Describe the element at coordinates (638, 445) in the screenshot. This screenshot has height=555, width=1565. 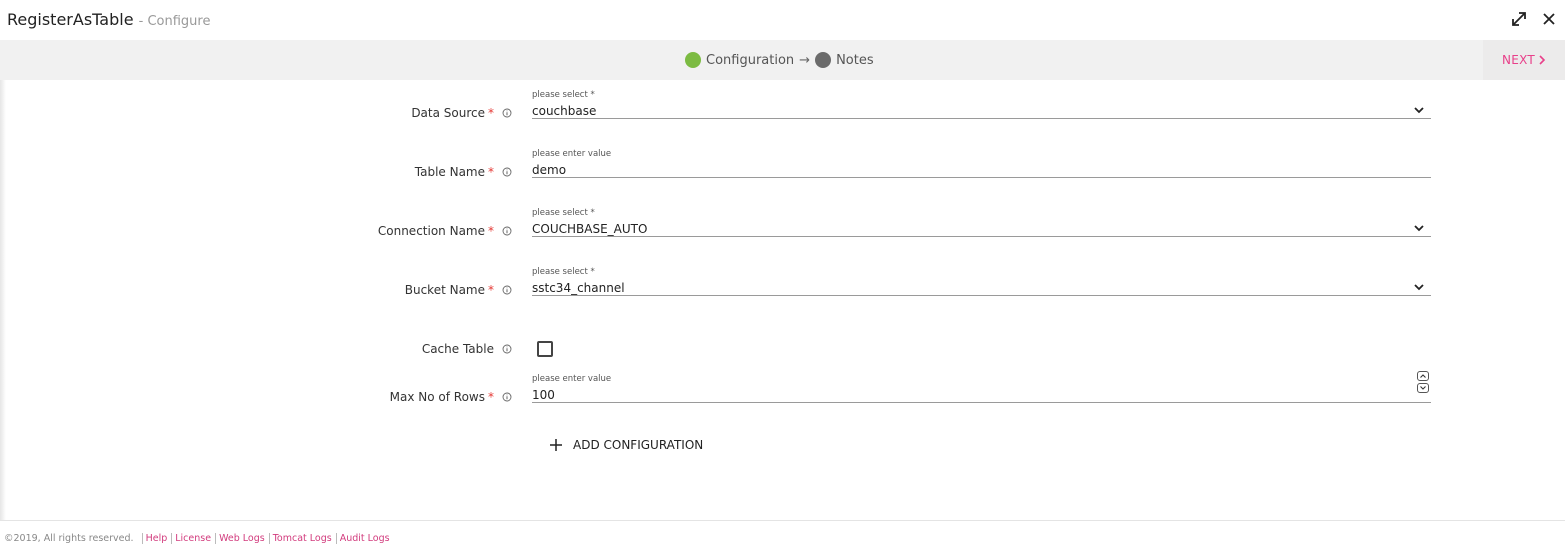
I see `add-configuration-label: ADD CONFIGURATION` at that location.